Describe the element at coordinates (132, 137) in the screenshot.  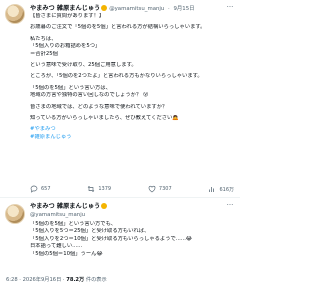
I see `hashtag-link: #雑原まんじゅう` at that location.